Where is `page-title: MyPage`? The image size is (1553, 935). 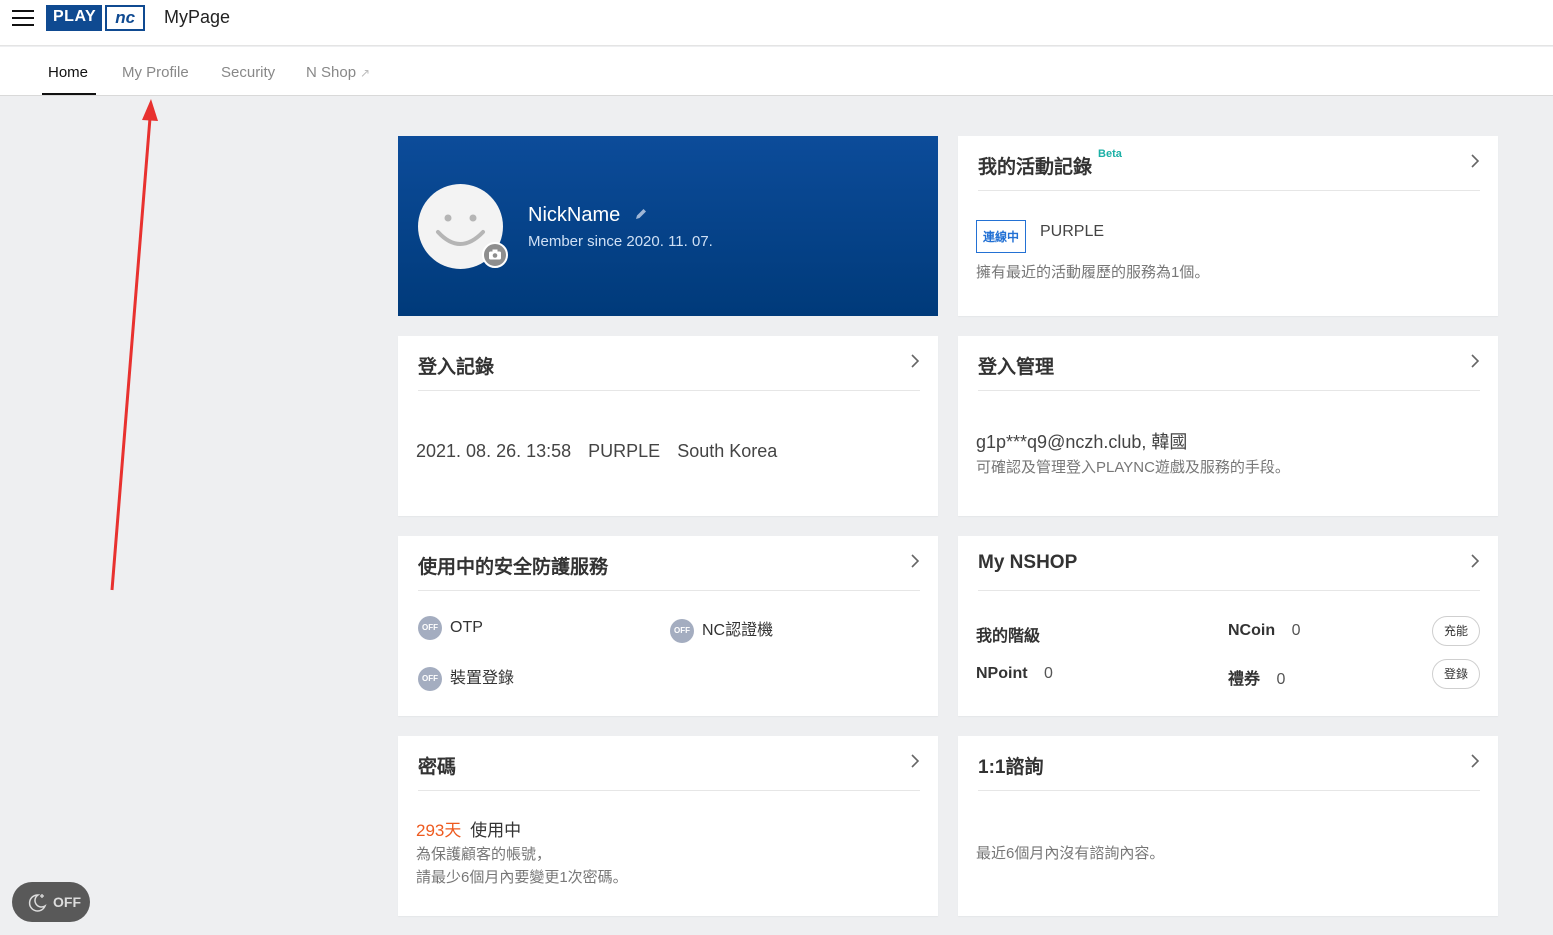 page-title: MyPage is located at coordinates (197, 17).